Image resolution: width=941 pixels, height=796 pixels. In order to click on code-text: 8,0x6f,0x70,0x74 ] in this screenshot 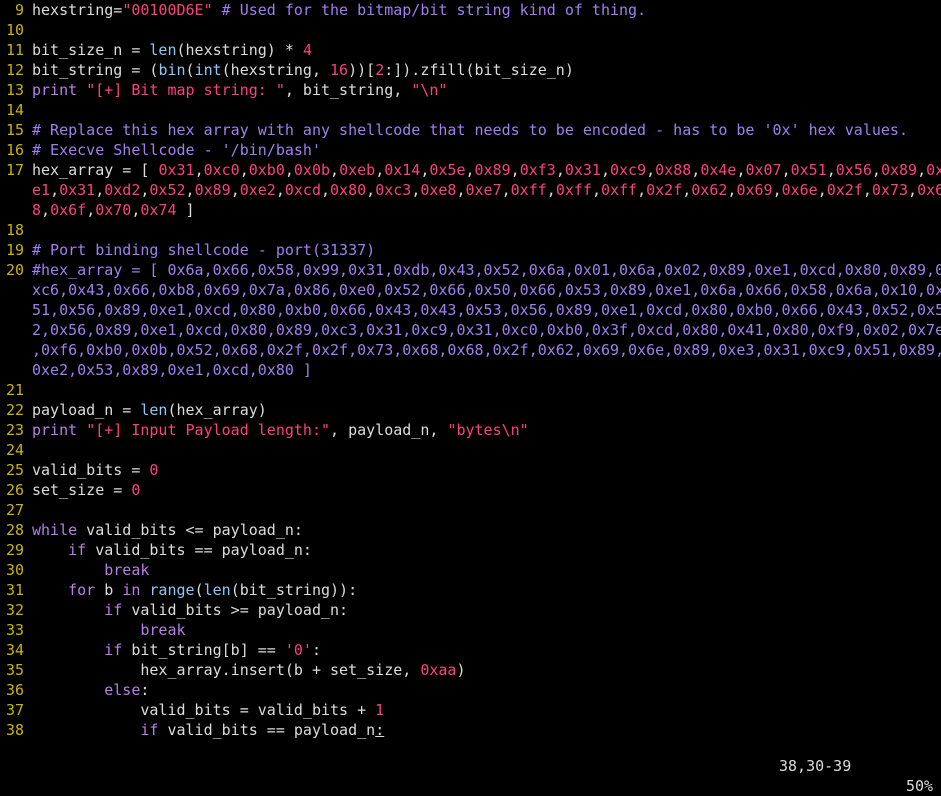, I will do `click(486, 210)`.